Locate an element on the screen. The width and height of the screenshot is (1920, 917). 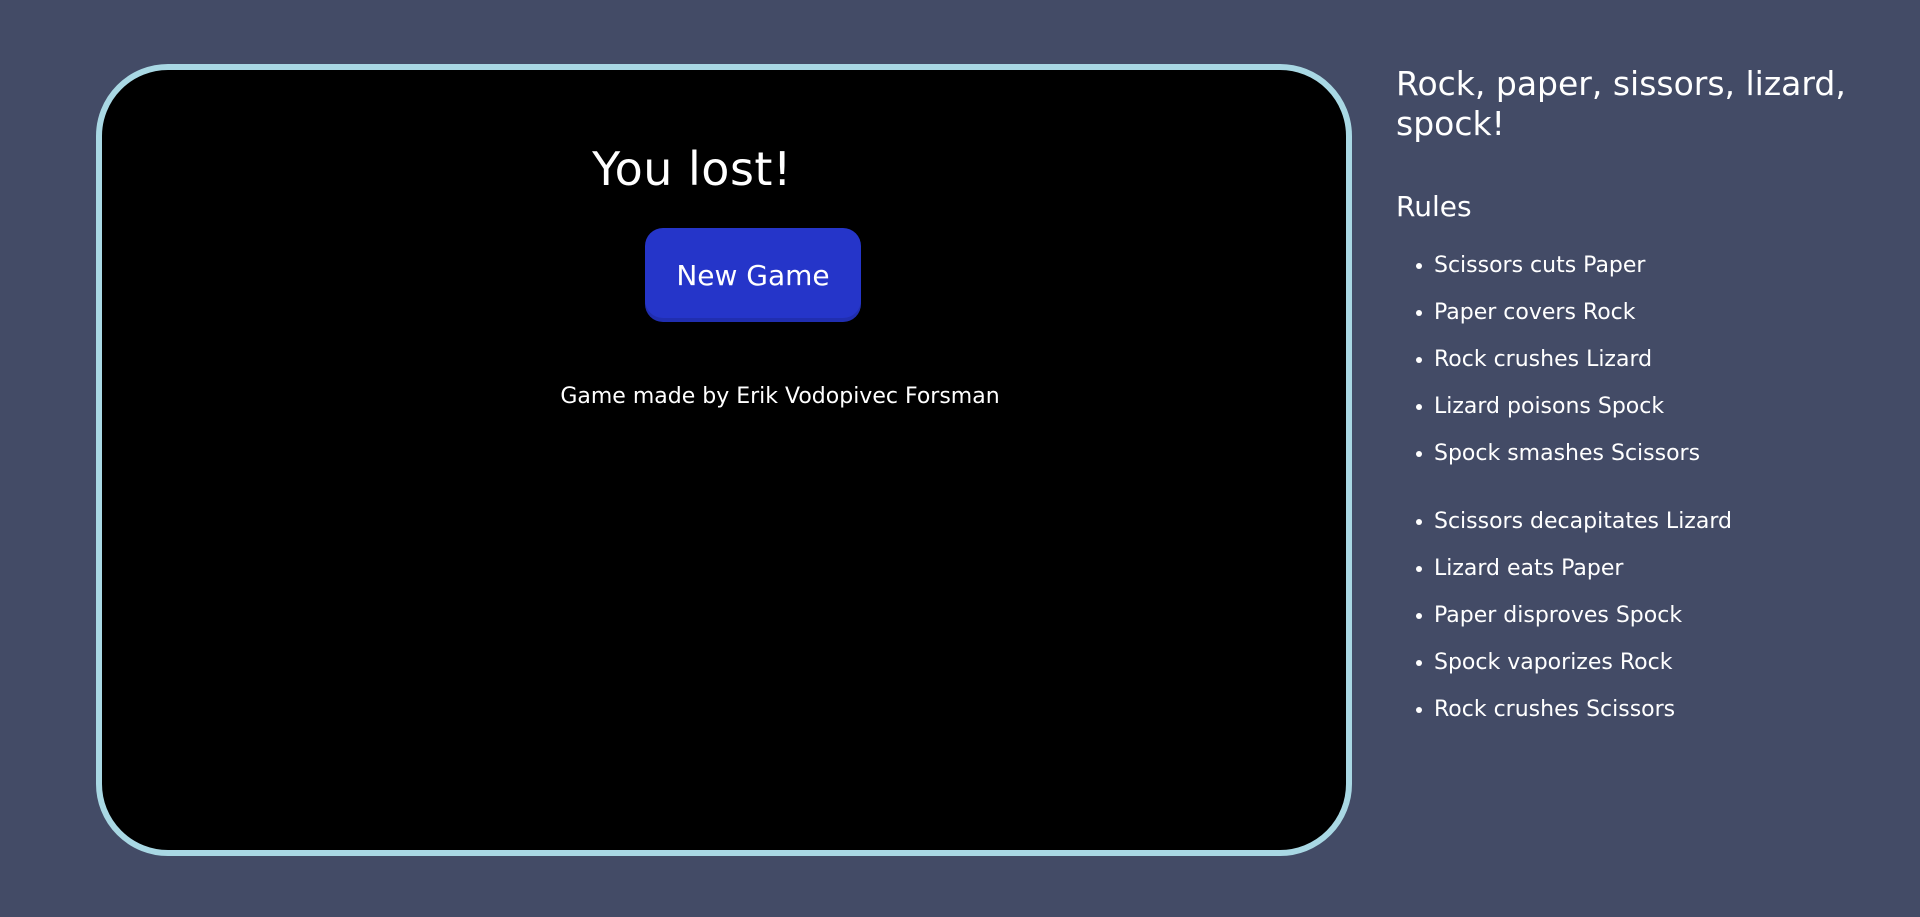
rule-item: Paper disproves Spock is located at coordinates (1646, 615).